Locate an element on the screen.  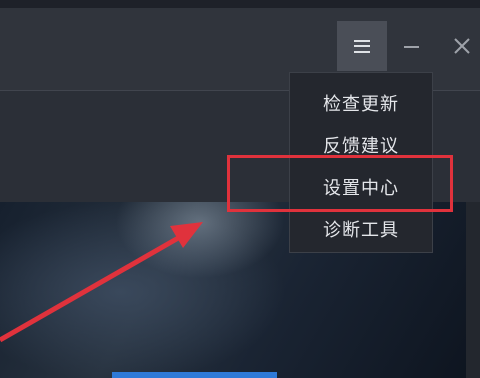
arrow-head is located at coordinates (186, 235).